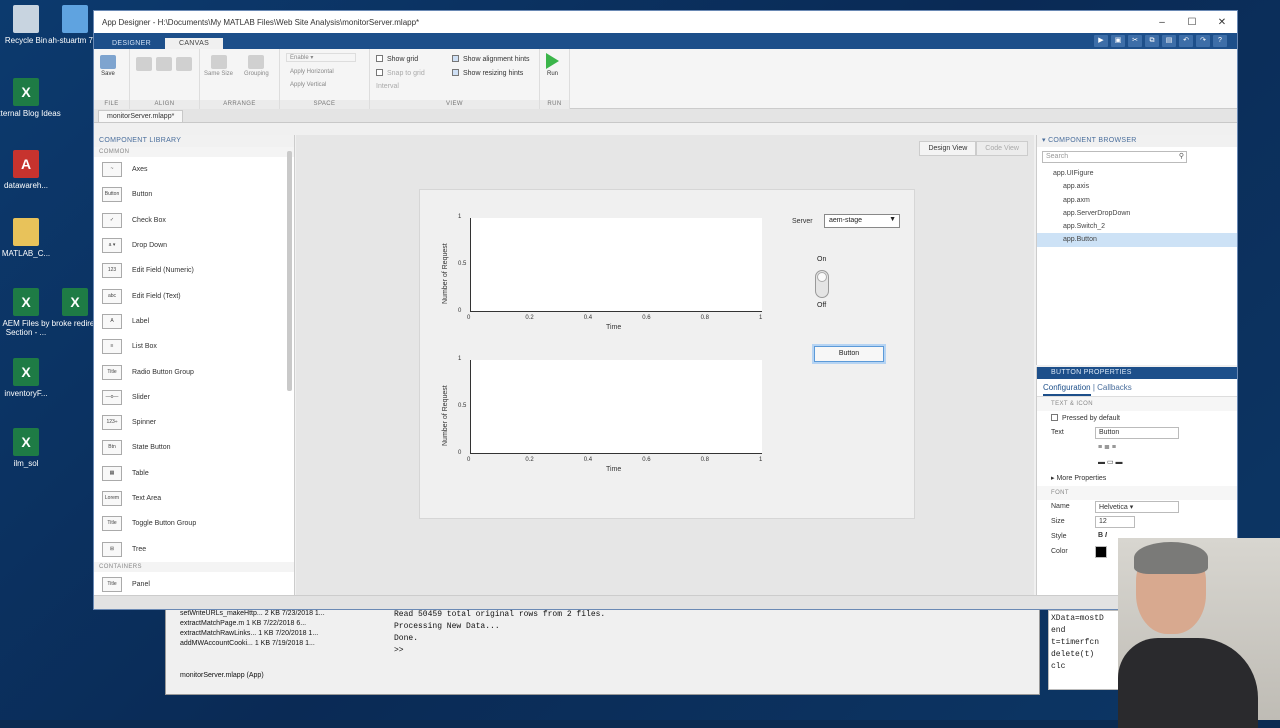 This screenshot has height=728, width=1280. I want to click on library-item-table: ▦ Table, so click(194, 473).